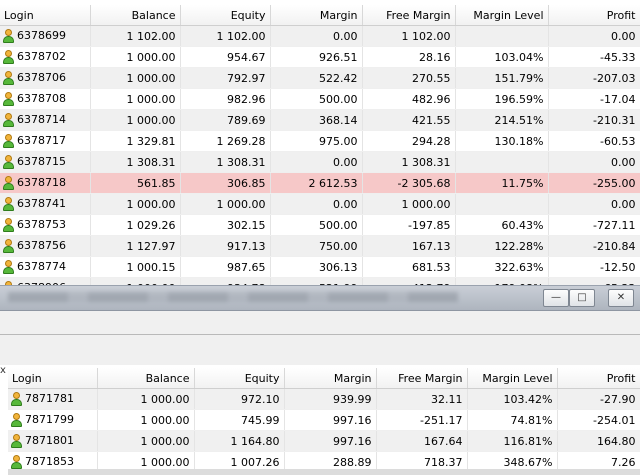  What do you see at coordinates (41, 56) in the screenshot?
I see `login-value: 6378702` at bounding box center [41, 56].